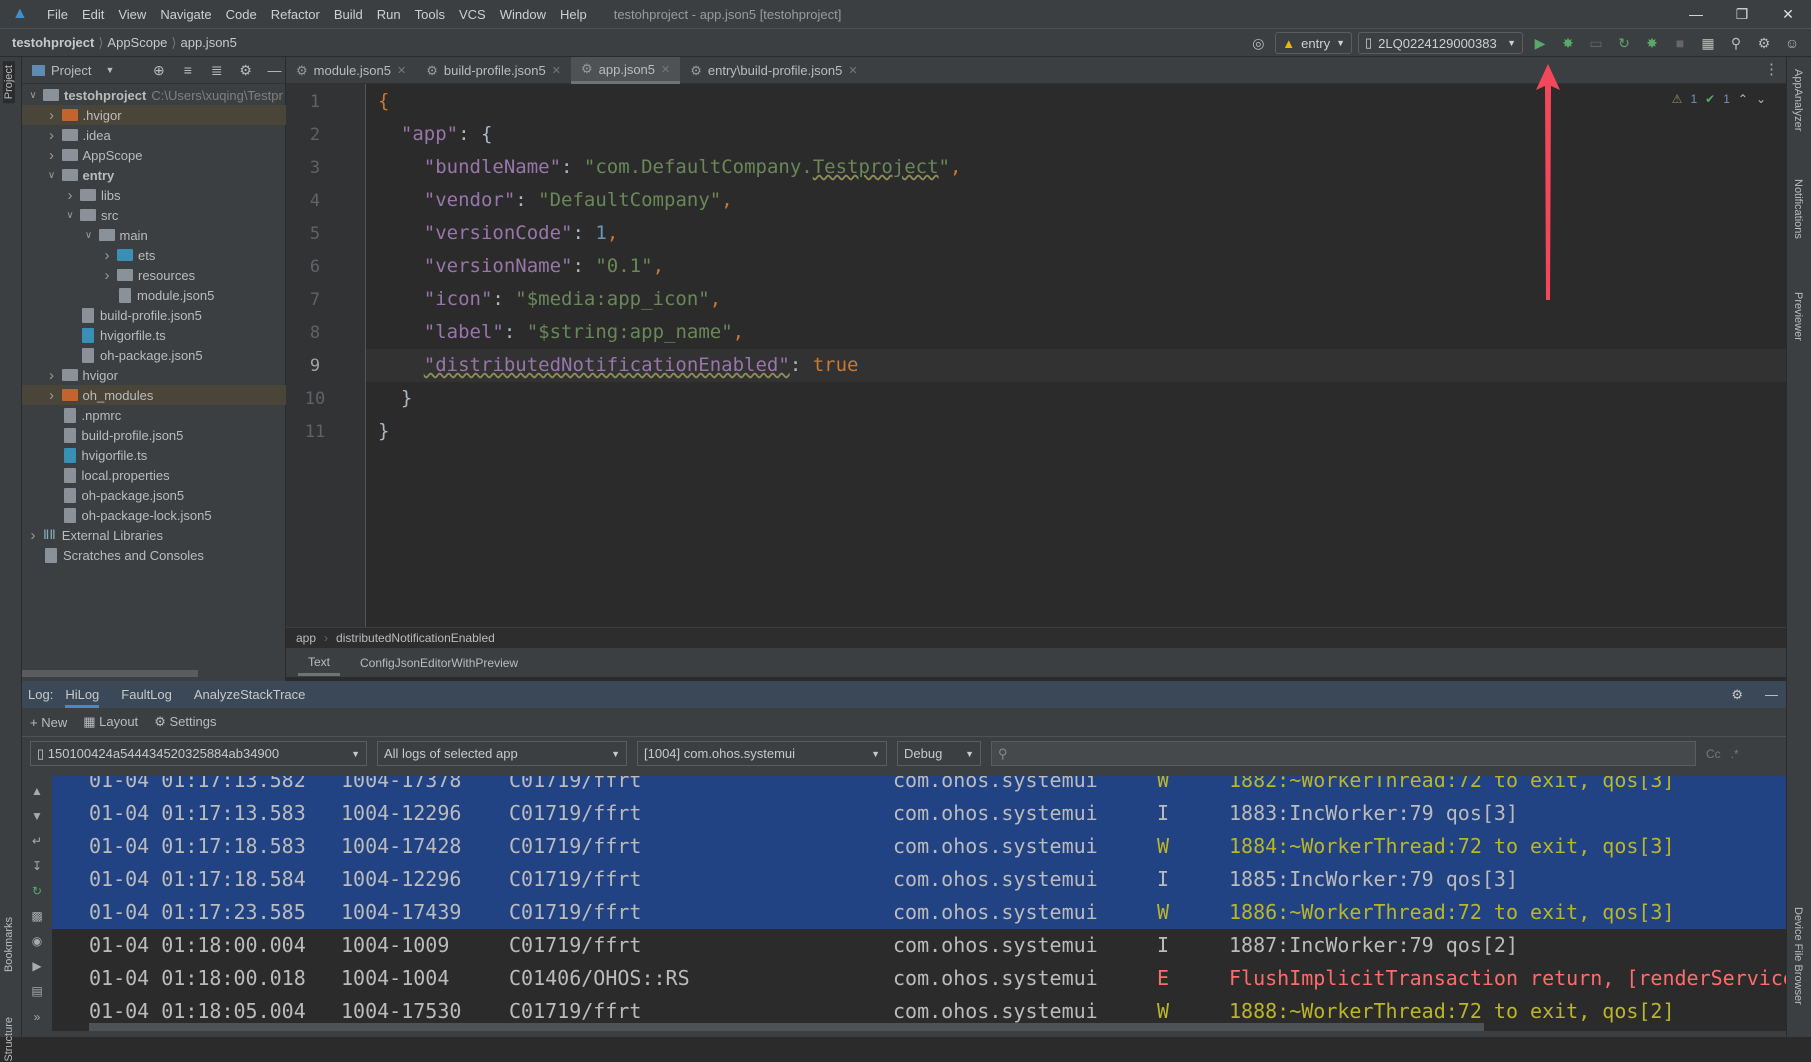  I want to click on tree-item: › .hvigor, so click(154, 115).